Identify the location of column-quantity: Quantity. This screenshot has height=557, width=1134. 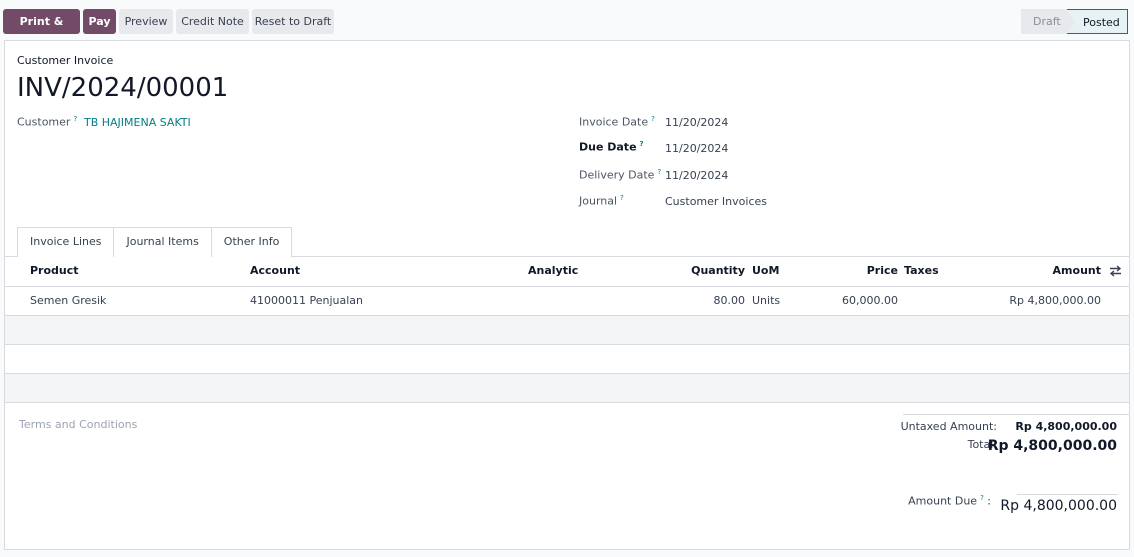
(695, 271).